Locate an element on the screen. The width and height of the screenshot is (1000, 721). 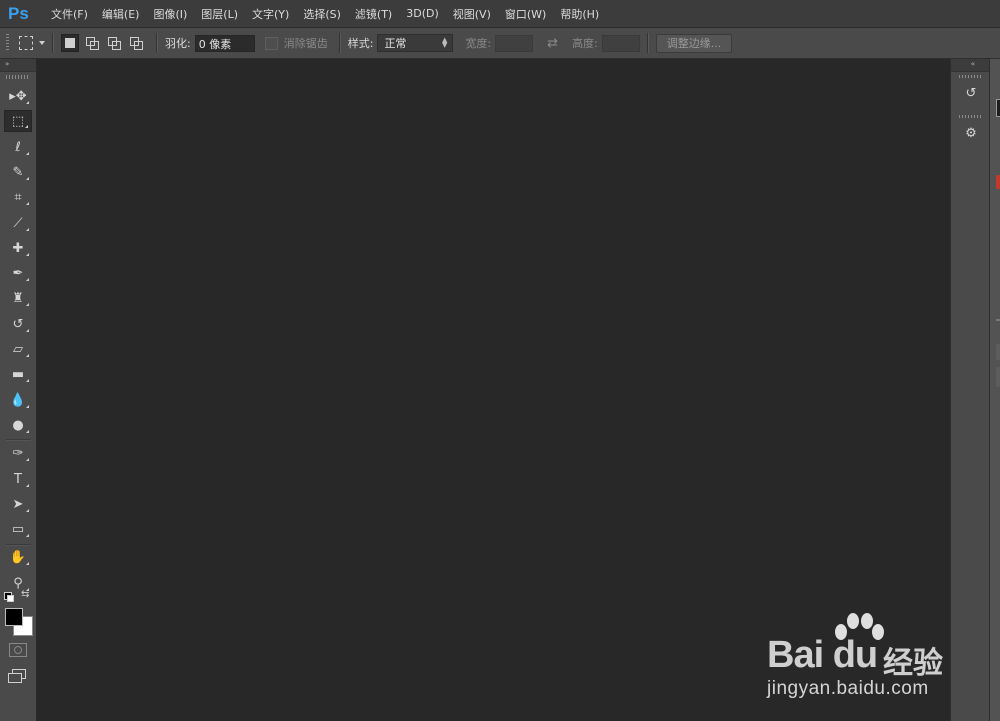
properties-panel-icon: ⚙ is located at coordinates (971, 133).